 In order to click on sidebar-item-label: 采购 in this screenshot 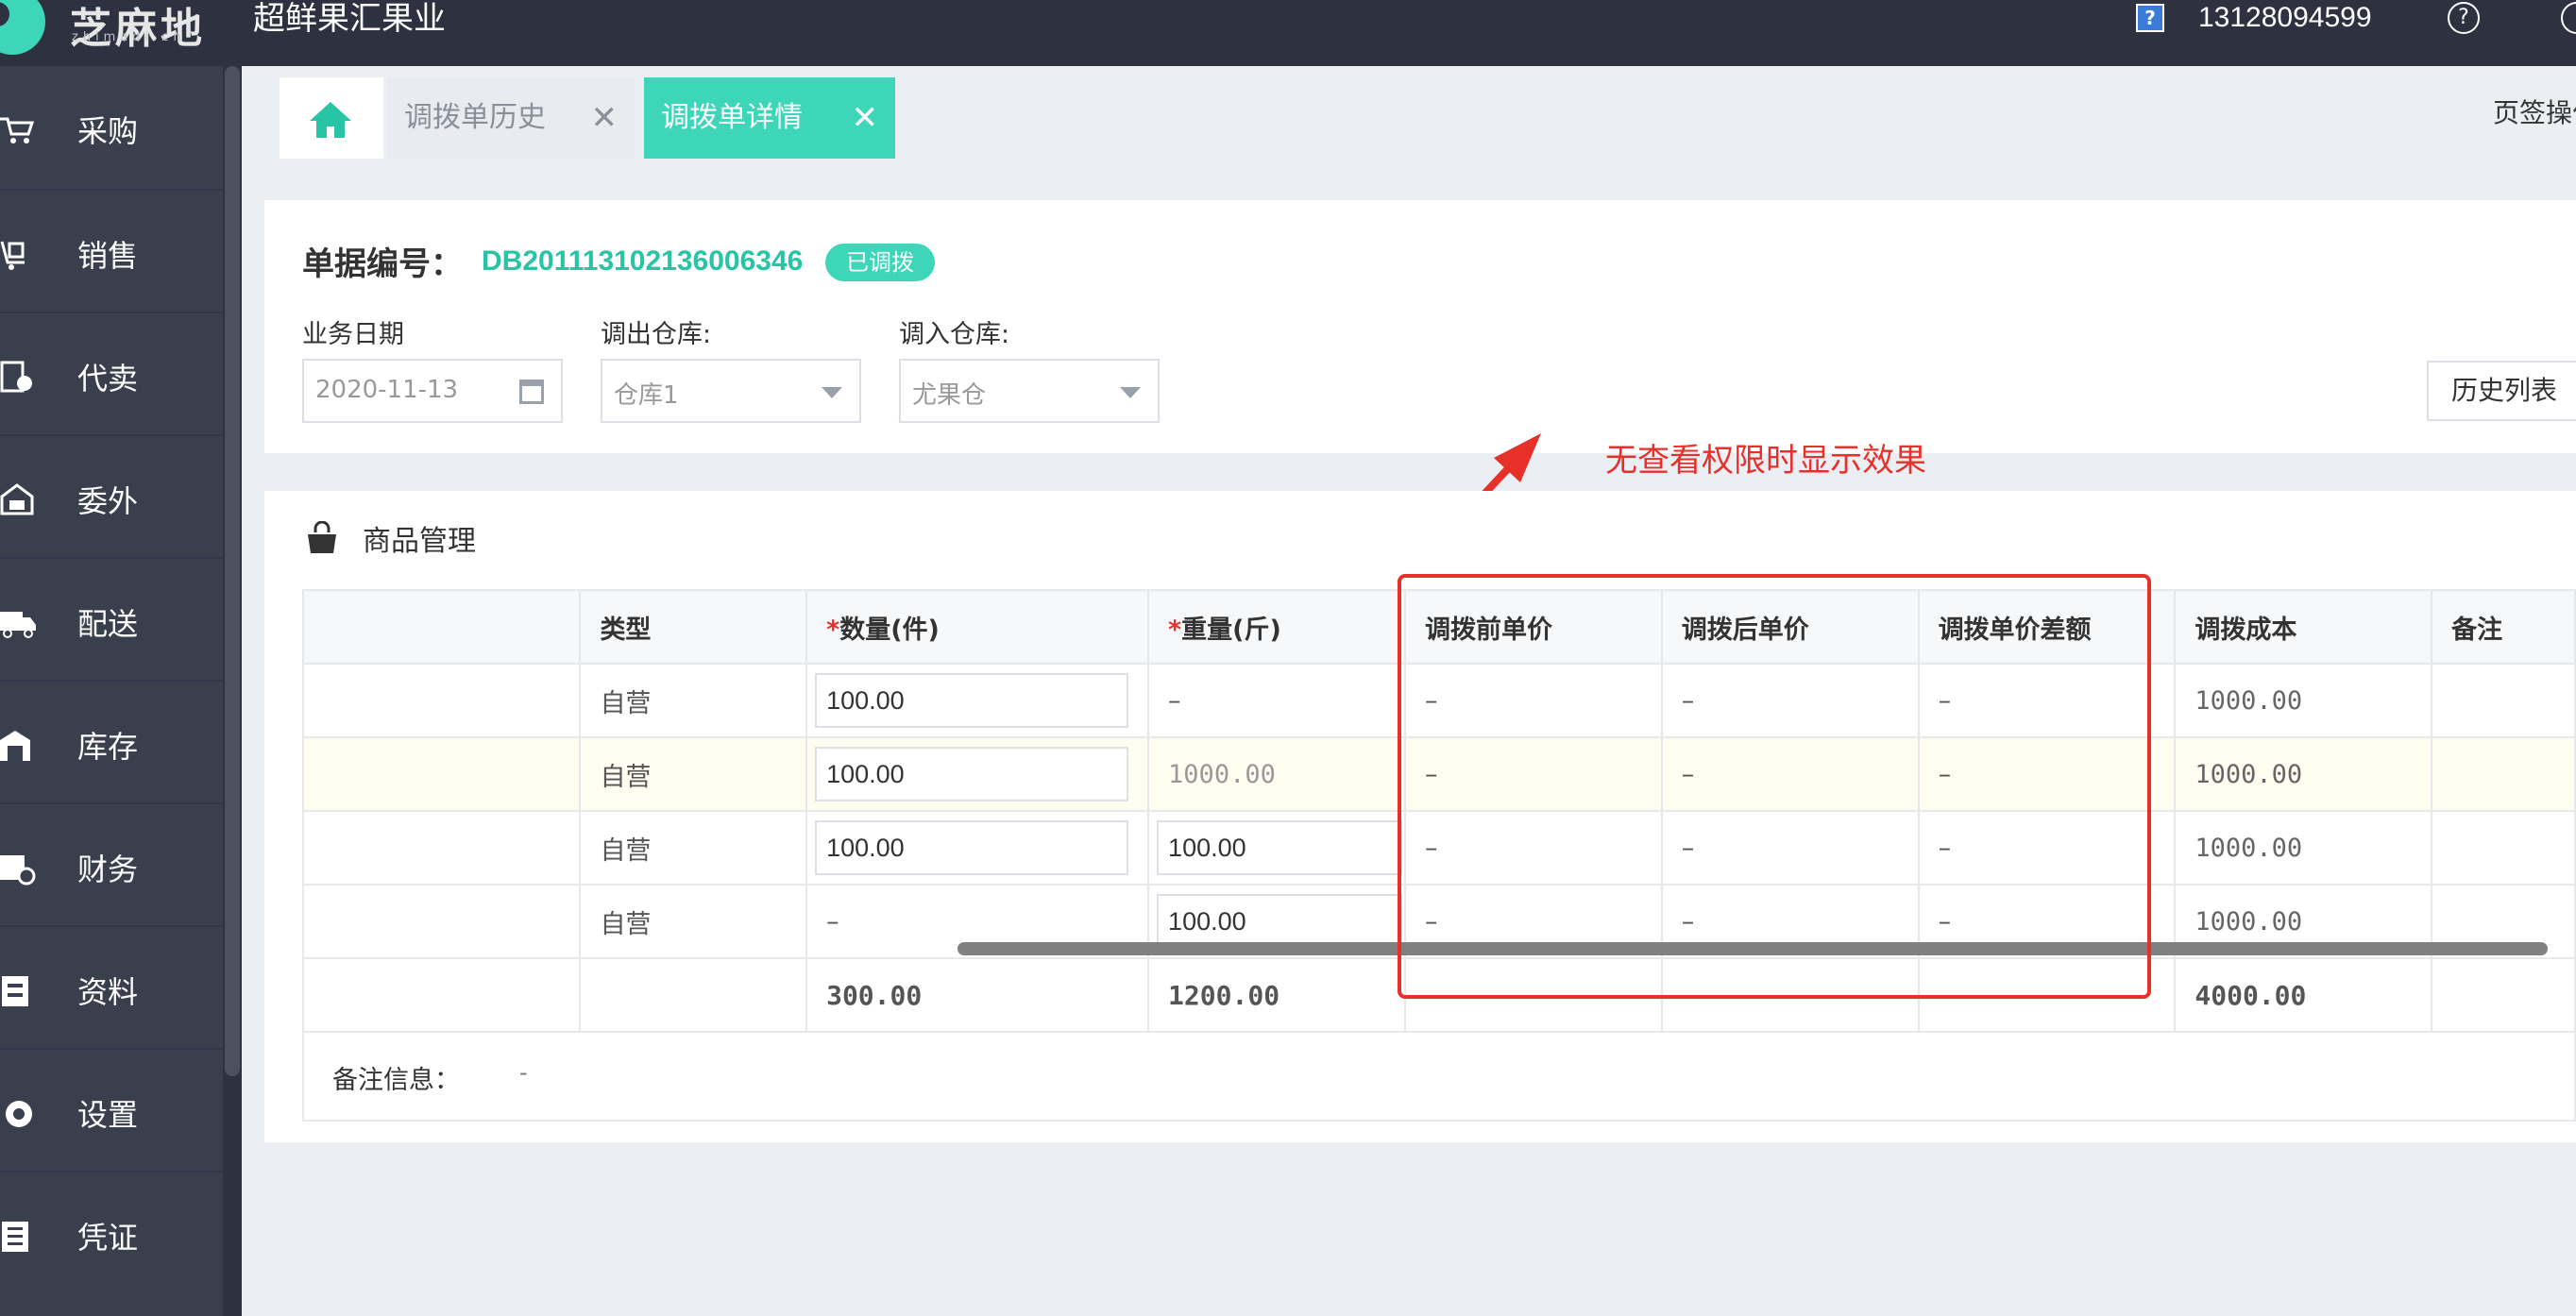, I will do `click(108, 131)`.